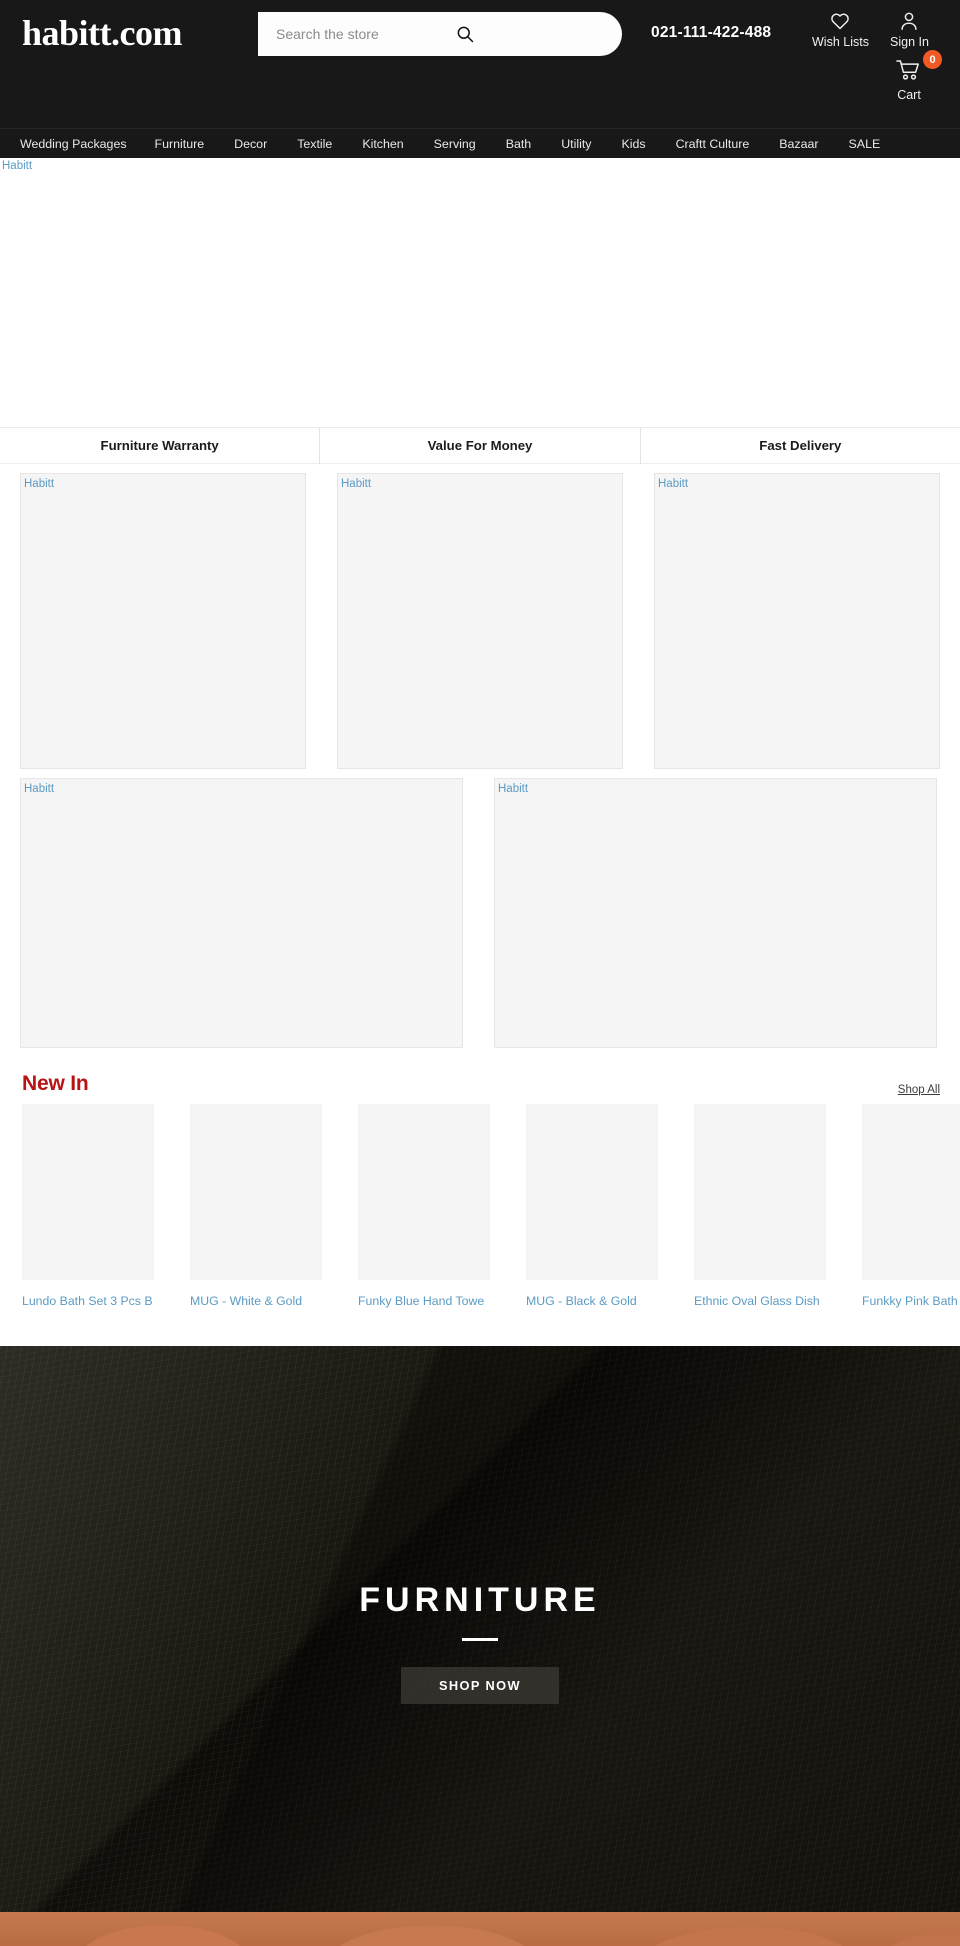  Describe the element at coordinates (584, 144) in the screenshot. I see `nav-item-utility: Utility` at that location.